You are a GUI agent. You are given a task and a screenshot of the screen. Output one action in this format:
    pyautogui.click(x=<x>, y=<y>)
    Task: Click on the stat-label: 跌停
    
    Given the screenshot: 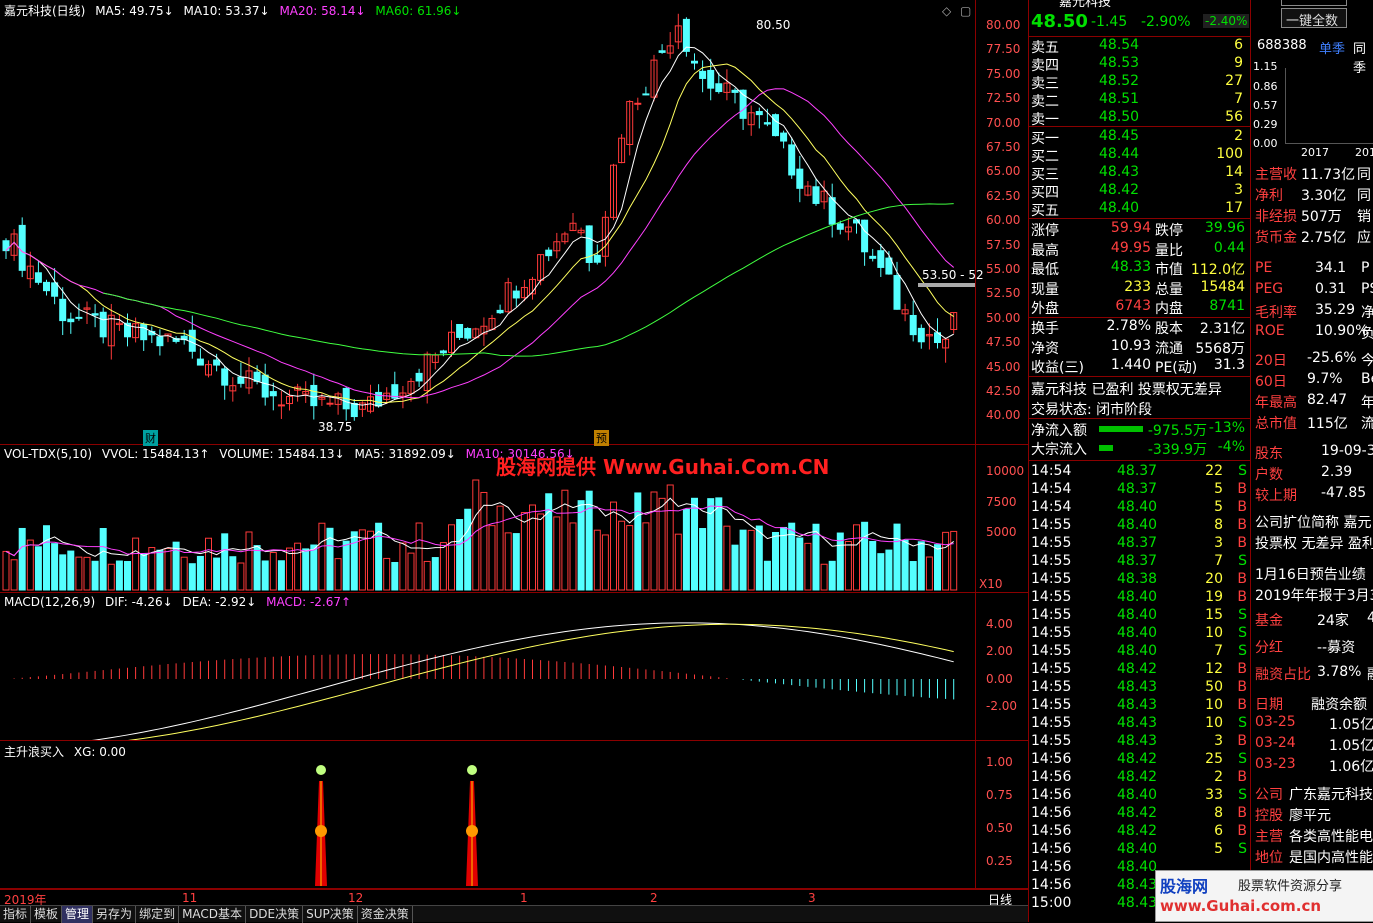 What is the action you would take?
    pyautogui.click(x=1169, y=231)
    